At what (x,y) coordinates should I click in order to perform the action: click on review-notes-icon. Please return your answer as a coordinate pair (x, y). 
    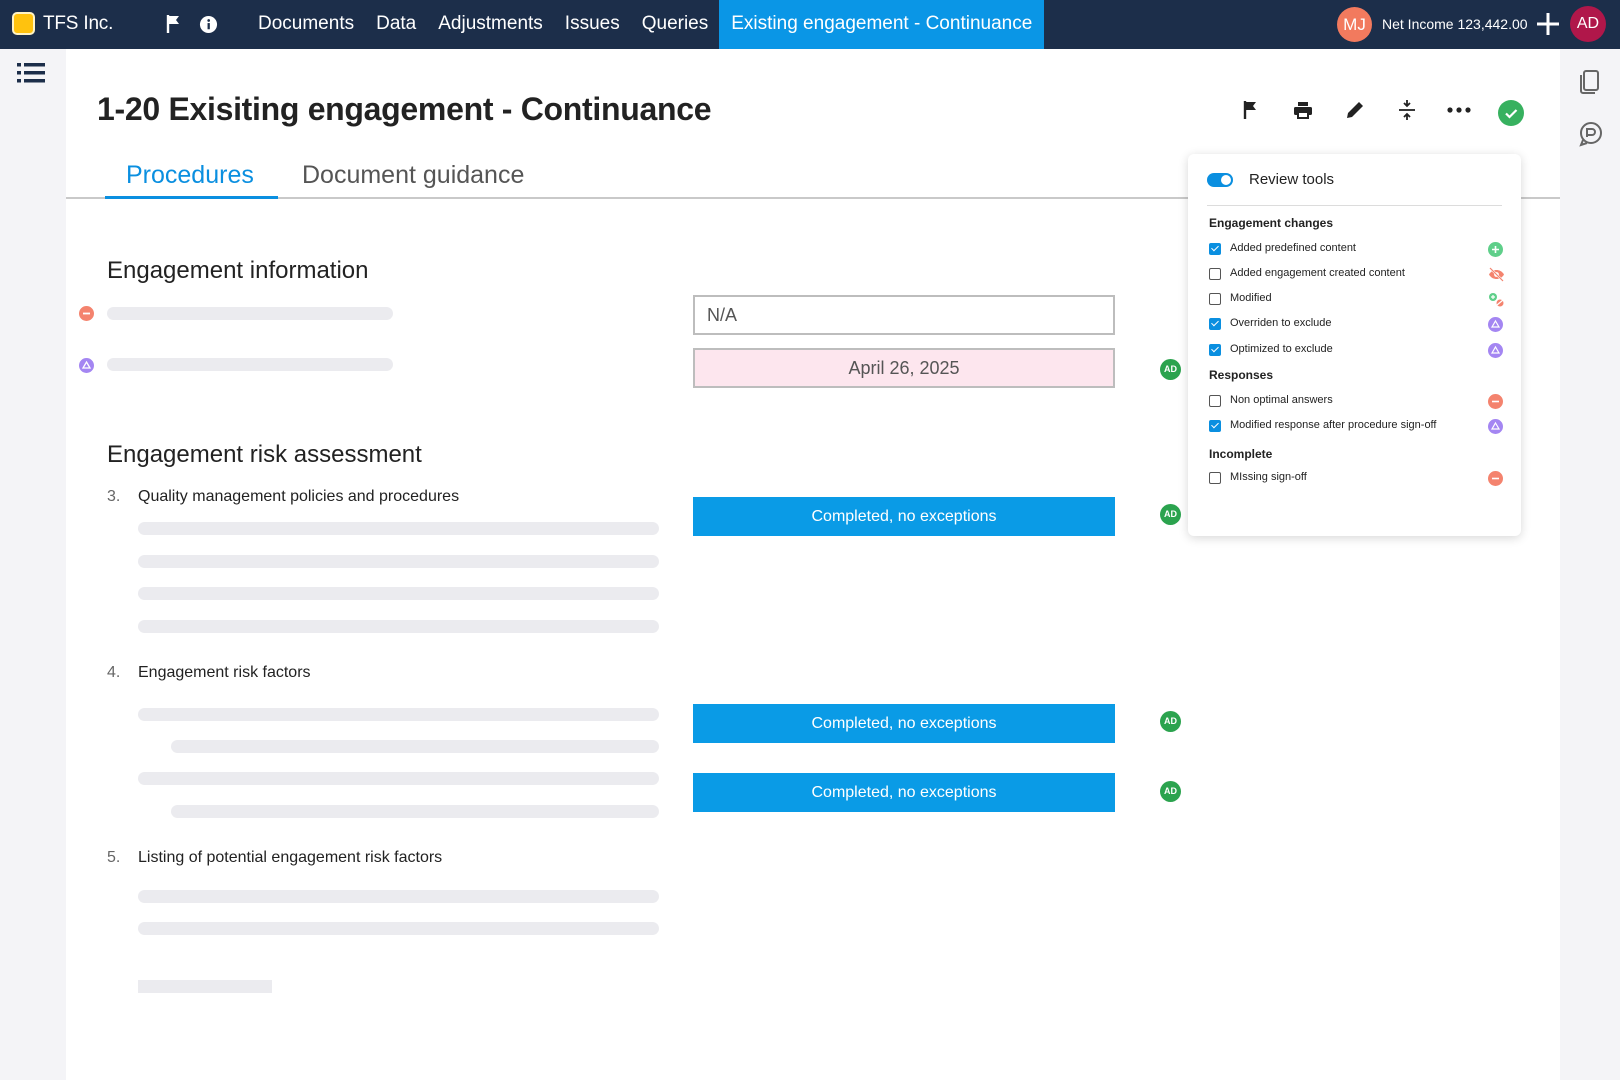
    Looking at the image, I should click on (1591, 136).